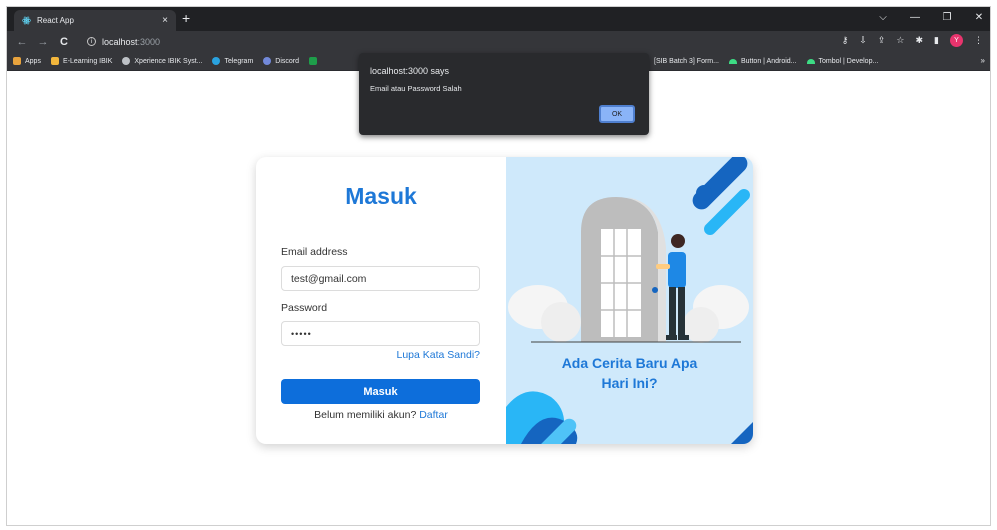  What do you see at coordinates (416, 88) in the screenshot?
I see `alert-message: Email atau Password Salah` at bounding box center [416, 88].